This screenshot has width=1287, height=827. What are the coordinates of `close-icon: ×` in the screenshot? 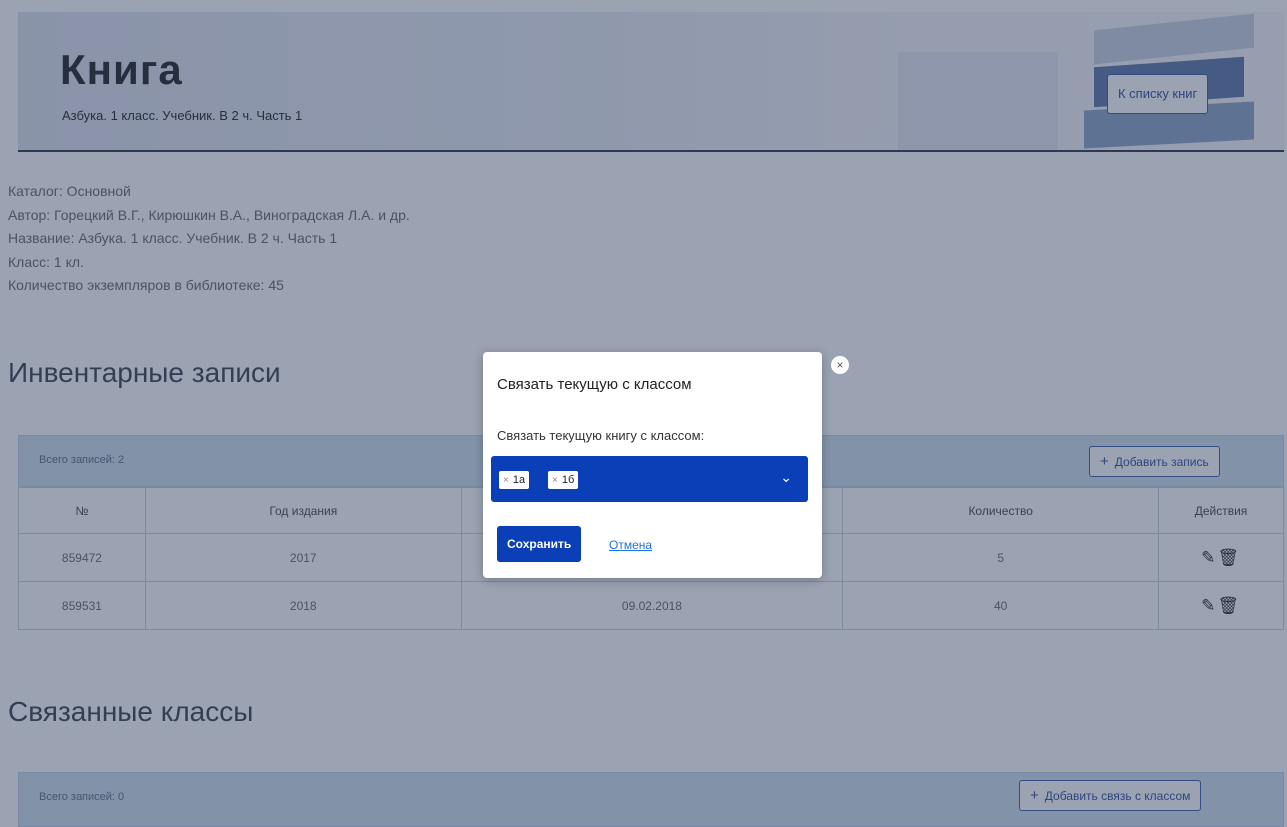 It's located at (840, 365).